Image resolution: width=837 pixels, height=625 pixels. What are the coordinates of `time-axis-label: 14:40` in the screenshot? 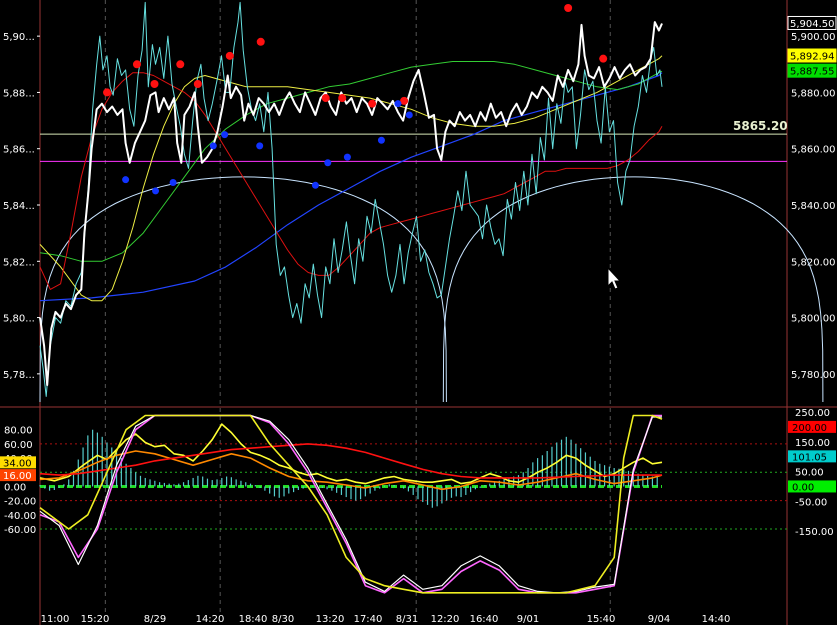 It's located at (716, 619).